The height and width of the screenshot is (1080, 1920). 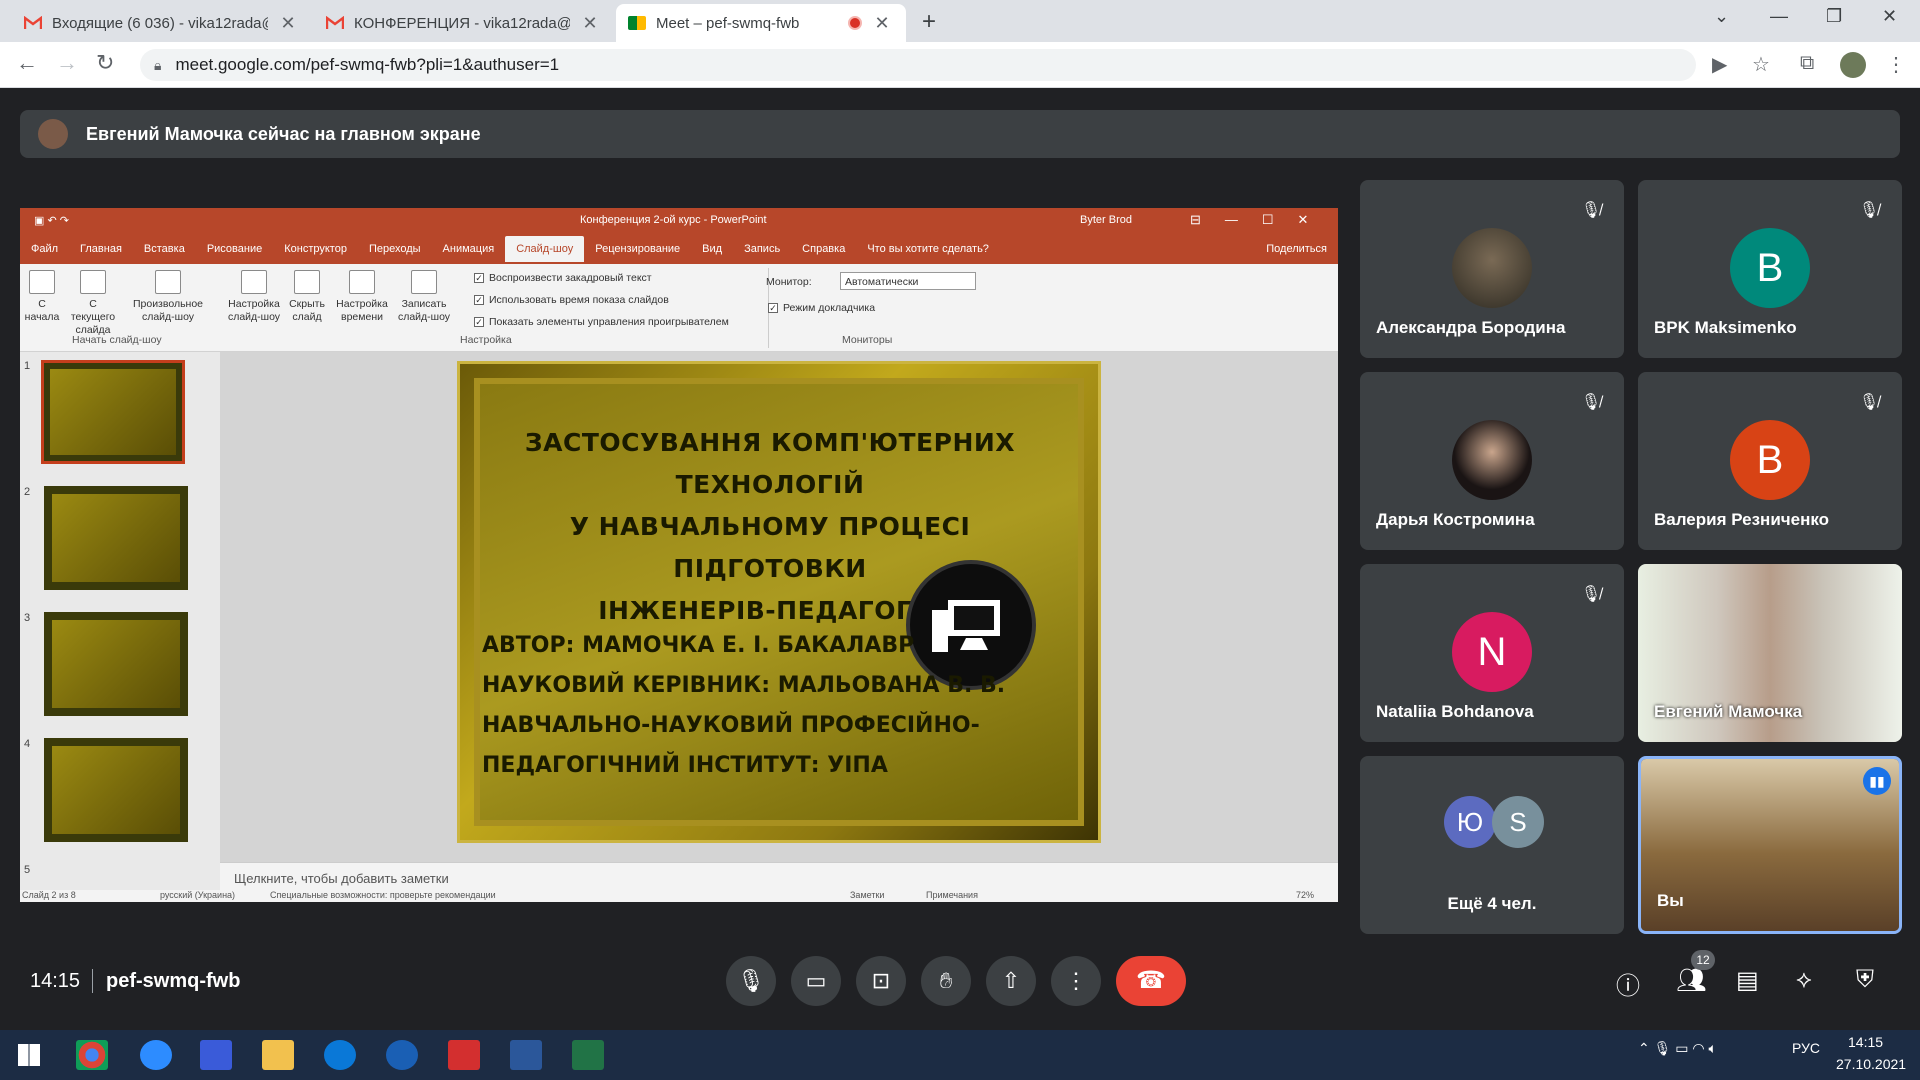 What do you see at coordinates (1076, 981) in the screenshot?
I see `more-options-button: ⋮` at bounding box center [1076, 981].